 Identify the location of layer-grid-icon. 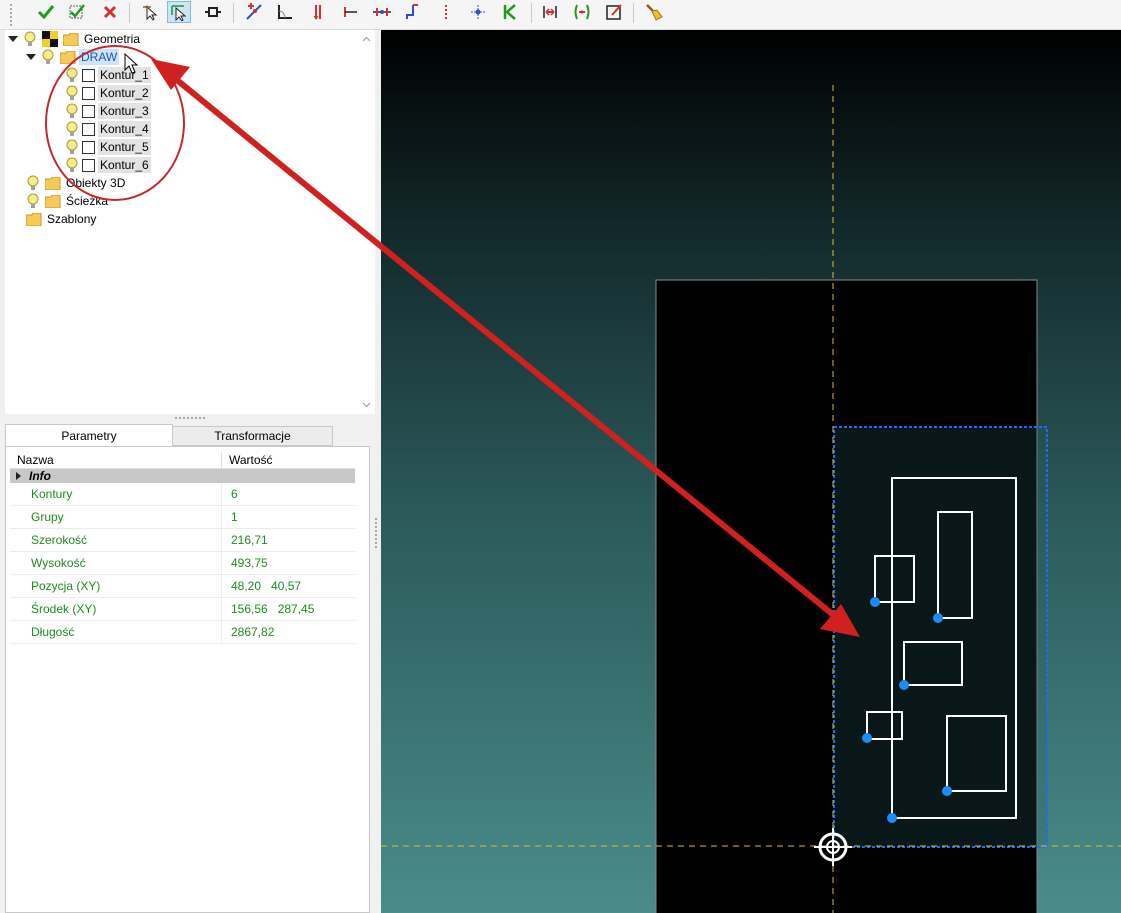
(50, 39).